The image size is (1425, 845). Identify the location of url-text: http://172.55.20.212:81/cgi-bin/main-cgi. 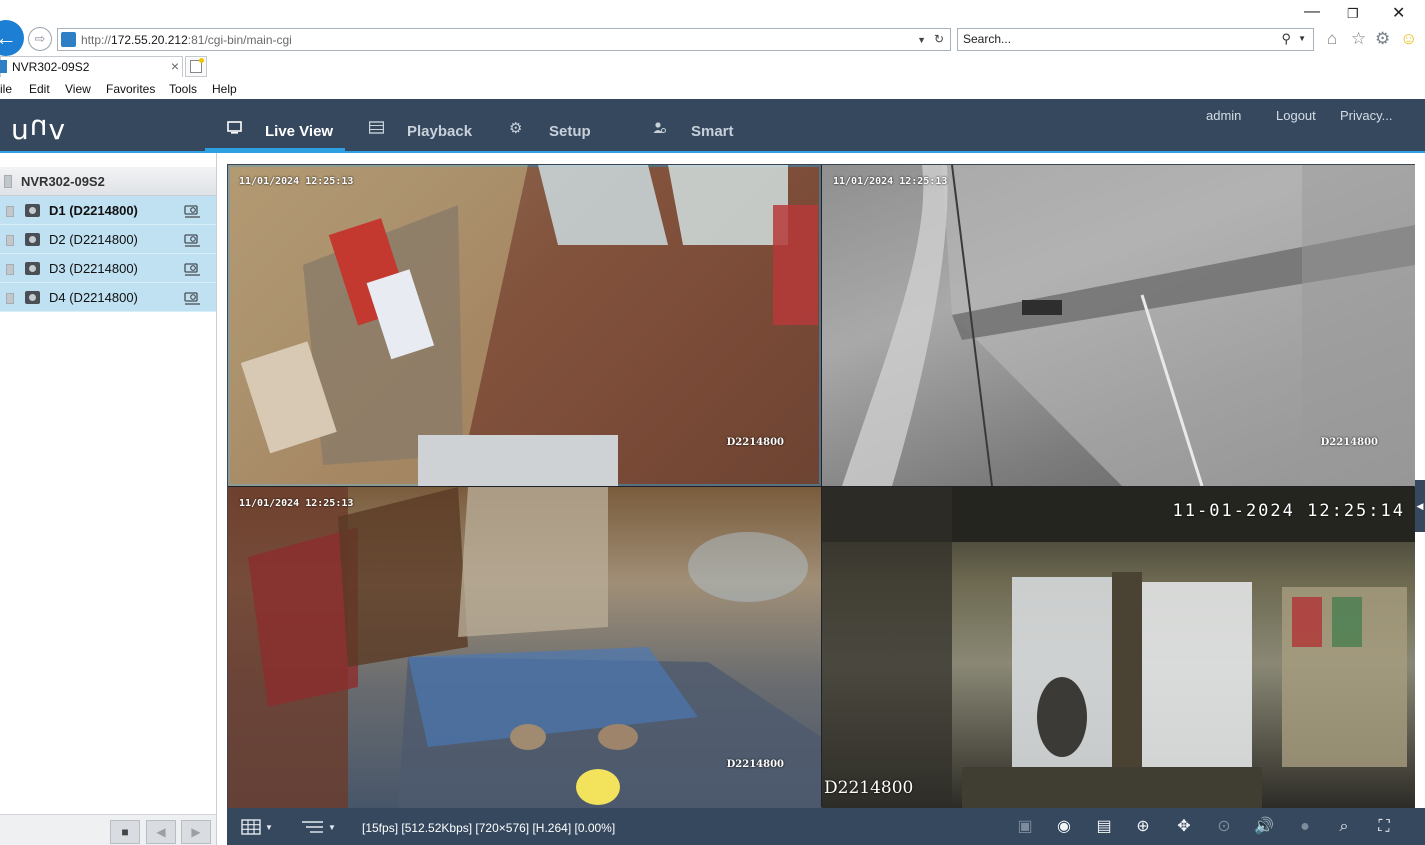
(186, 40).